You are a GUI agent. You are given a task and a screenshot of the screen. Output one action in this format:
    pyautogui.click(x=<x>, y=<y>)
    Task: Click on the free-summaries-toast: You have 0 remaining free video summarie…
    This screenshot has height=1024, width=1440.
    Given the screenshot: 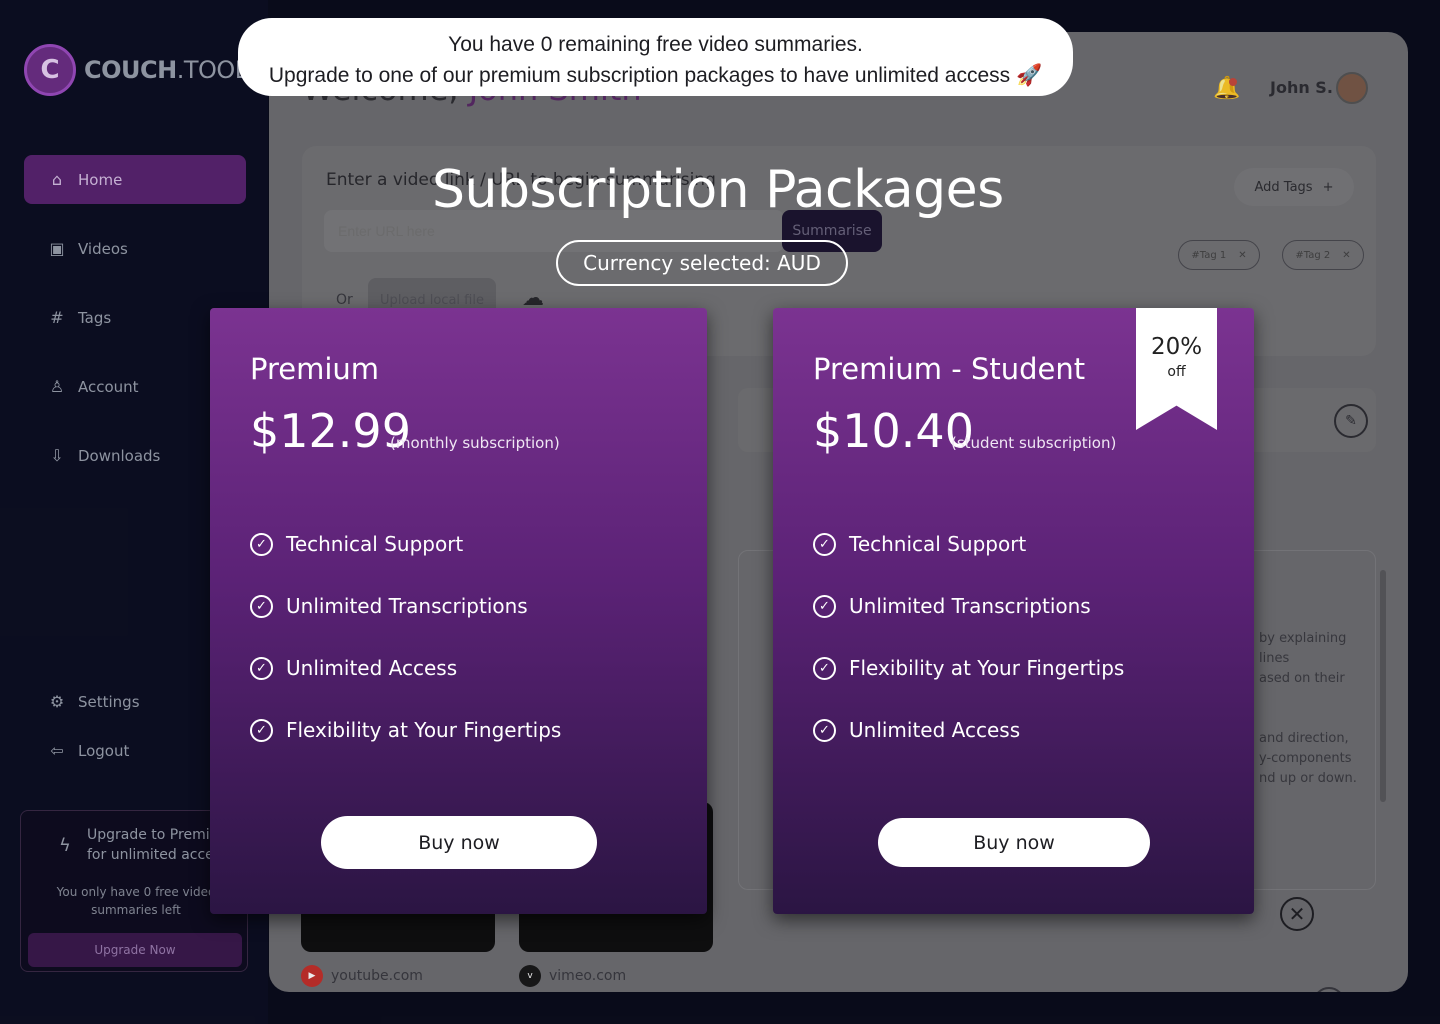 What is the action you would take?
    pyautogui.click(x=655, y=57)
    